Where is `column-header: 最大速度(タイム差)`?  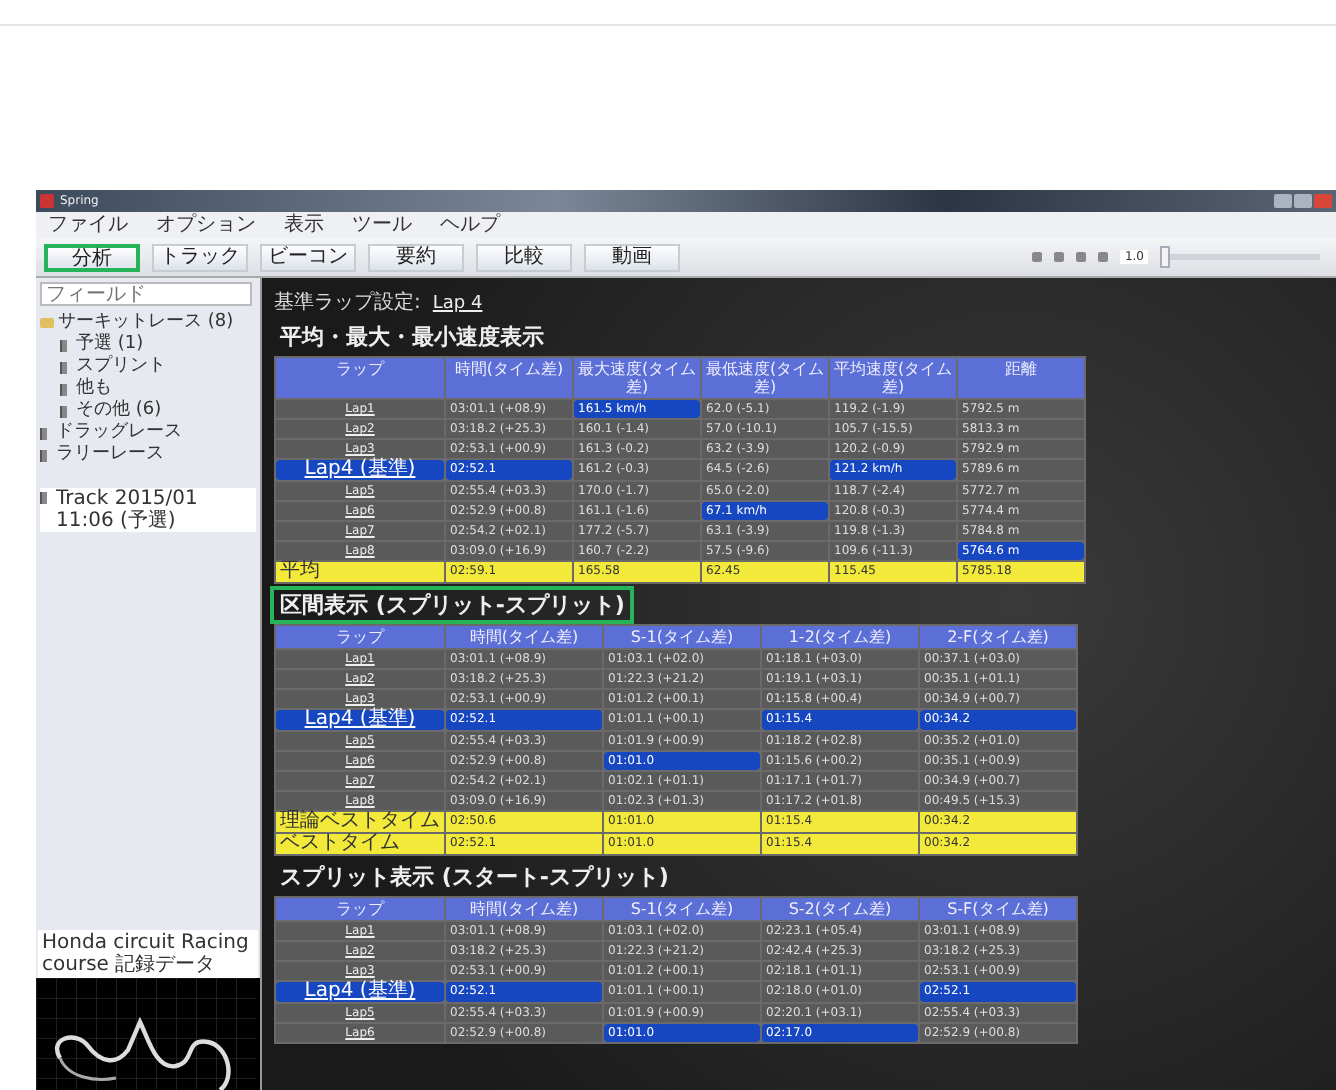 column-header: 最大速度(タイム差) is located at coordinates (637, 378).